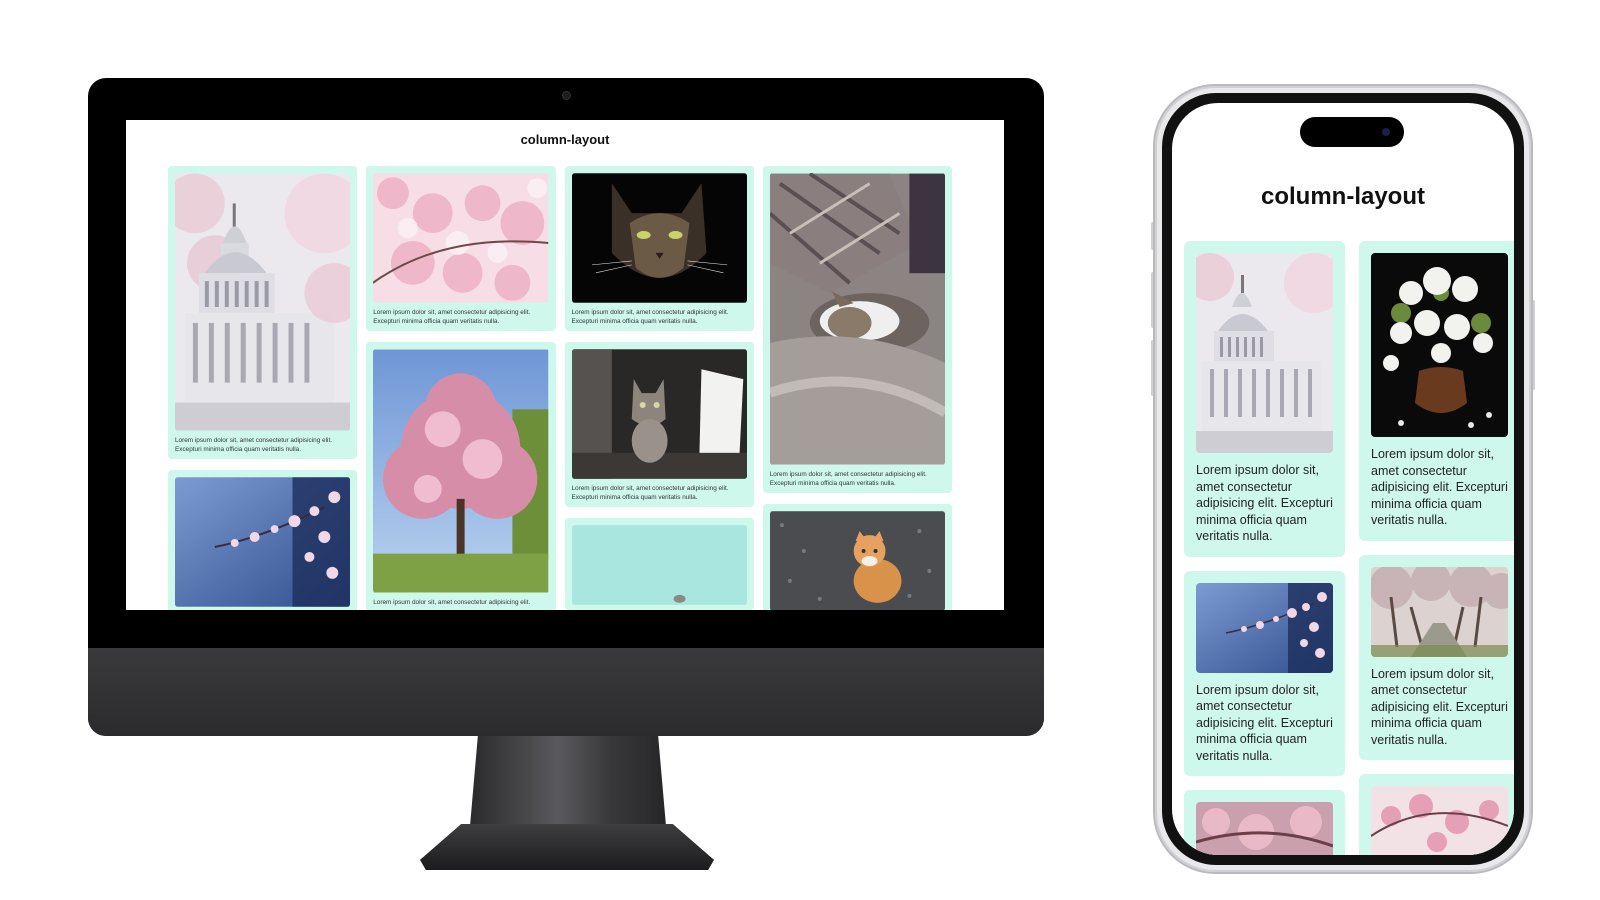  I want to click on cat-sleeping-blanket-image, so click(857, 319).